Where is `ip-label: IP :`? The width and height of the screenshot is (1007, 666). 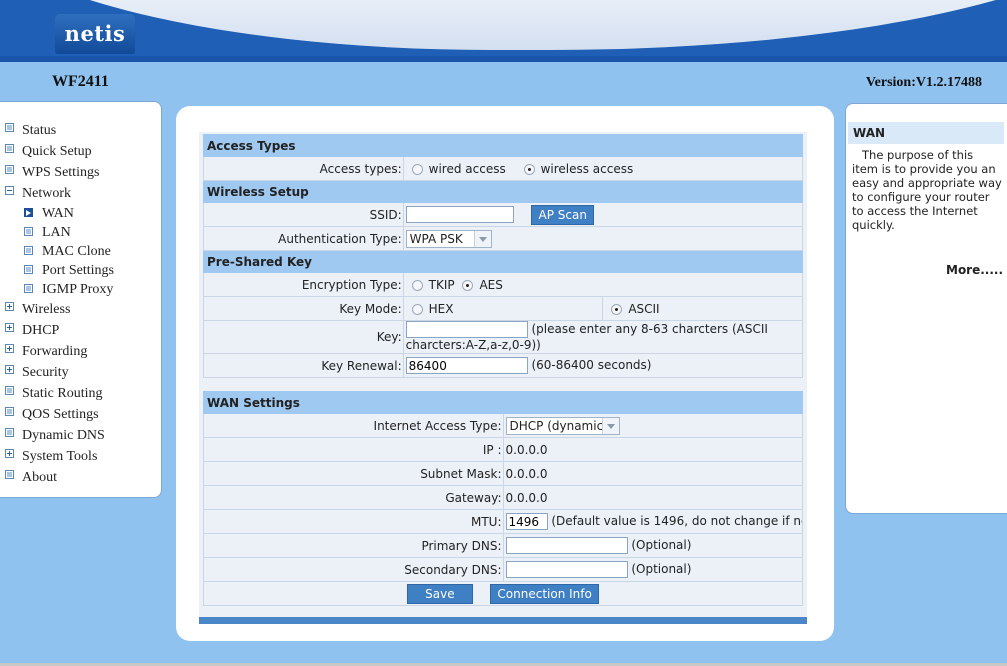 ip-label: IP : is located at coordinates (353, 449).